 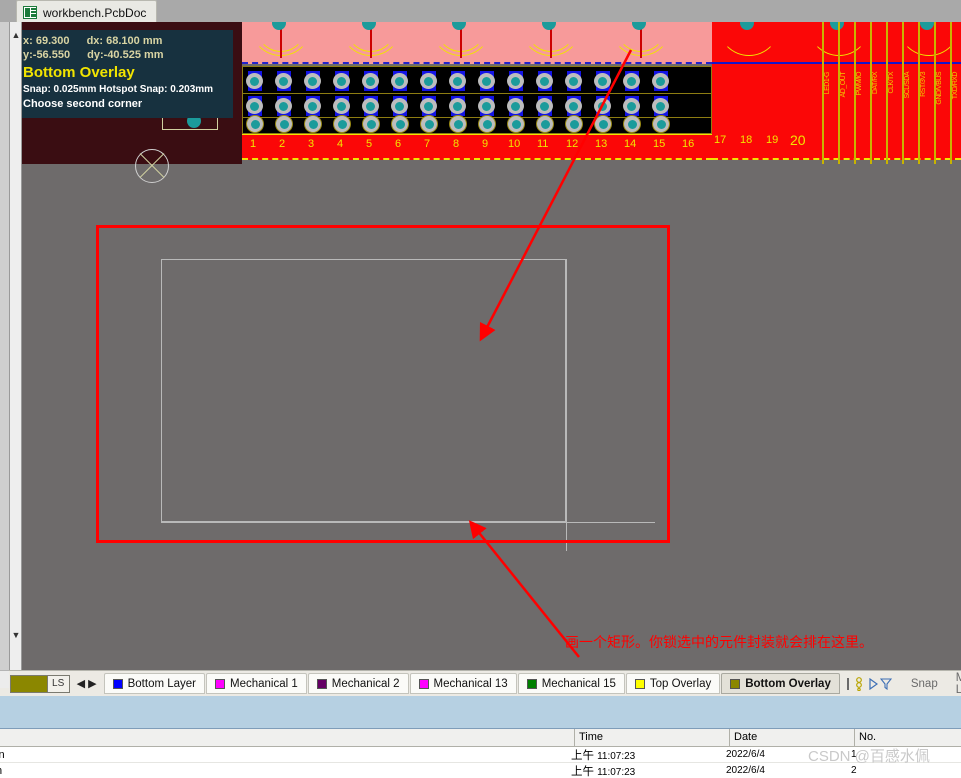 What do you see at coordinates (480, 712) in the screenshot?
I see `messages-panel-title-bar: ▼ 📌` at bounding box center [480, 712].